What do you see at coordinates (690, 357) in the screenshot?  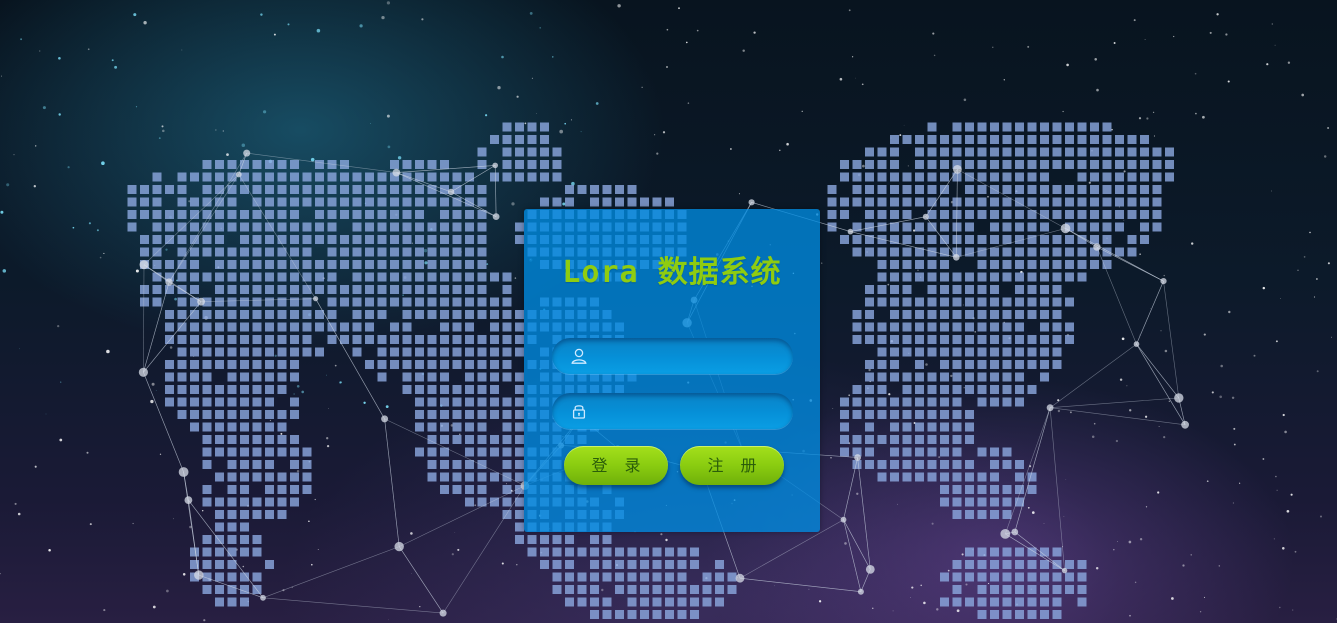 I see `username-input` at bounding box center [690, 357].